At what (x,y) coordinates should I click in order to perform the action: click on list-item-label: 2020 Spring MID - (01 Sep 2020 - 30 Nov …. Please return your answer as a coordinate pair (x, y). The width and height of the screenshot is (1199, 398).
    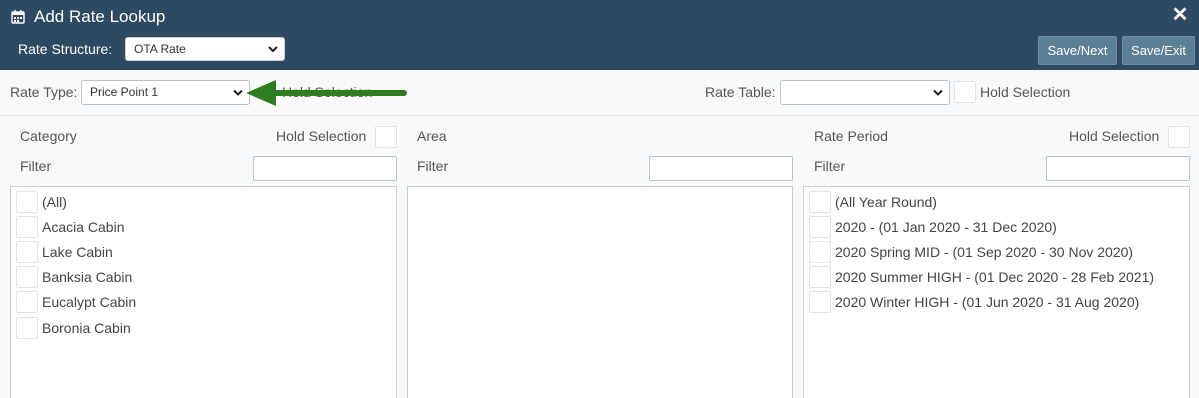
    Looking at the image, I should click on (984, 252).